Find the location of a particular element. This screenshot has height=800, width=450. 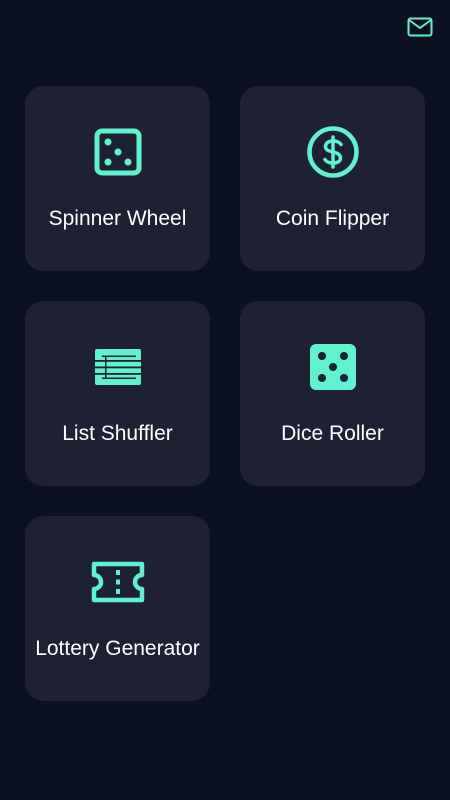

dollar-coin-icon is located at coordinates (332, 152).